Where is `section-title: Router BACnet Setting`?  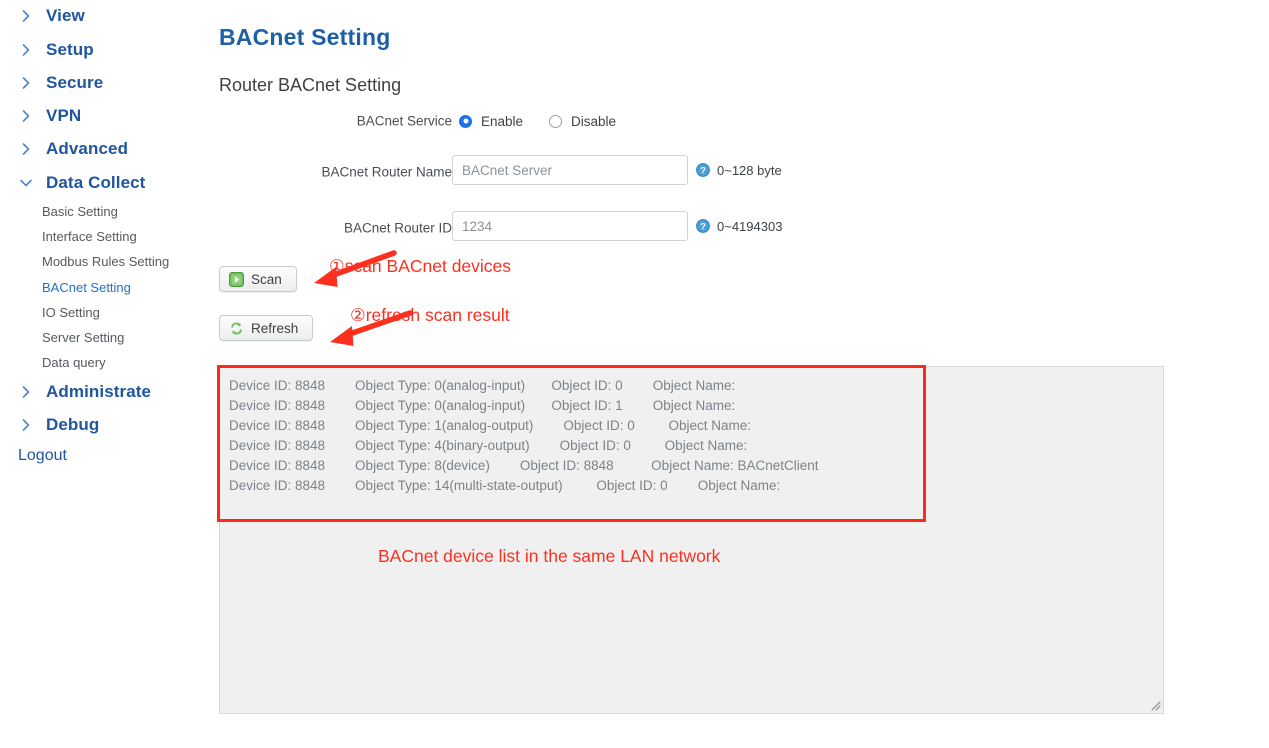 section-title: Router BACnet Setting is located at coordinates (310, 84).